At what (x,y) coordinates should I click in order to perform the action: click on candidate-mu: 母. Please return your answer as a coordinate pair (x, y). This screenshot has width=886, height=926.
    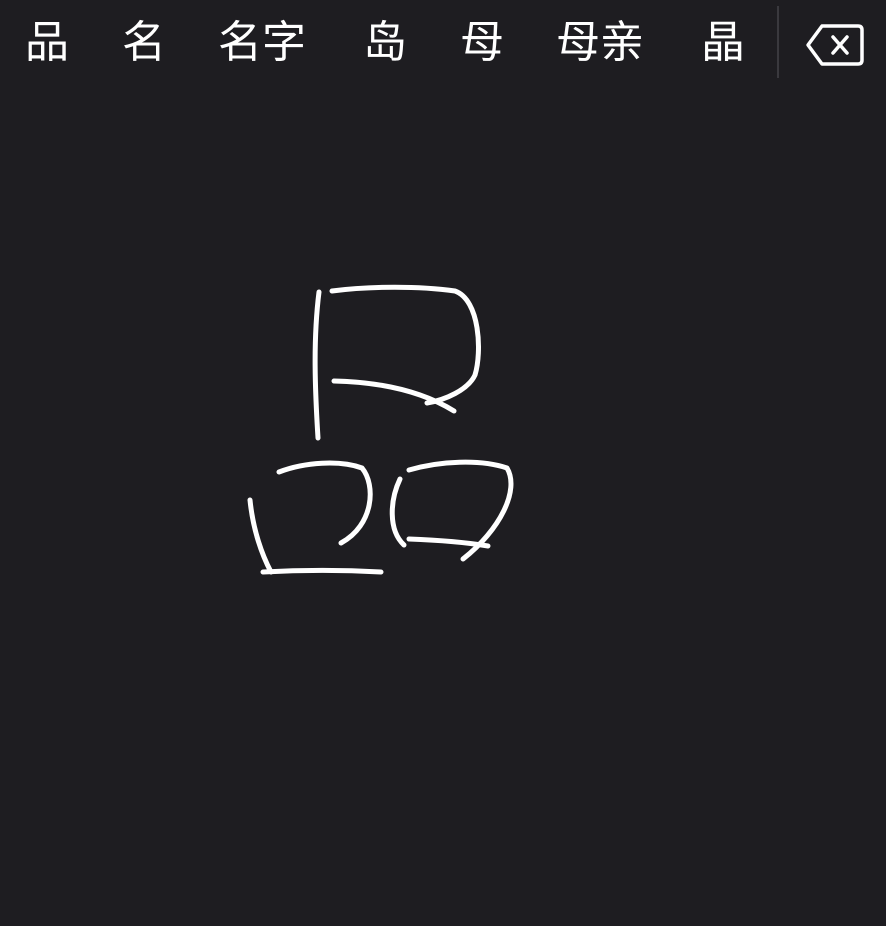
    Looking at the image, I should click on (482, 43).